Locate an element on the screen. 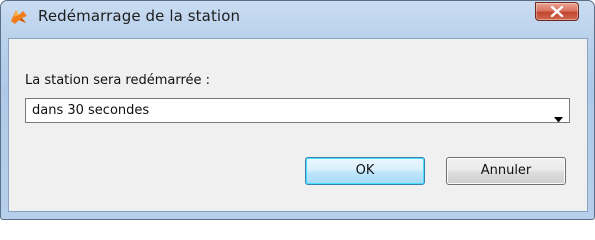 This screenshot has height=240, width=595. avast-logo-icon is located at coordinates (19, 16).